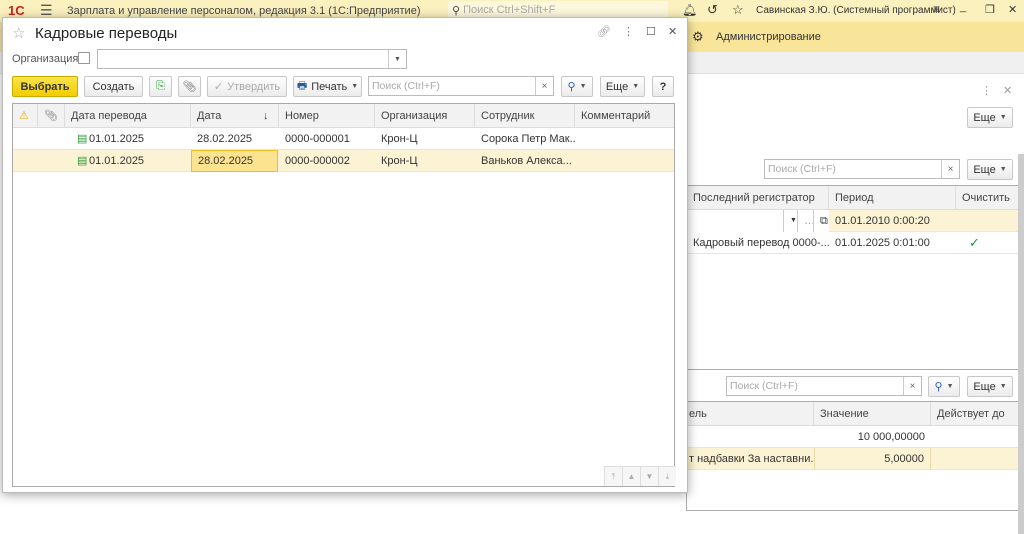  I want to click on col-organization: Организация, so click(425, 116).